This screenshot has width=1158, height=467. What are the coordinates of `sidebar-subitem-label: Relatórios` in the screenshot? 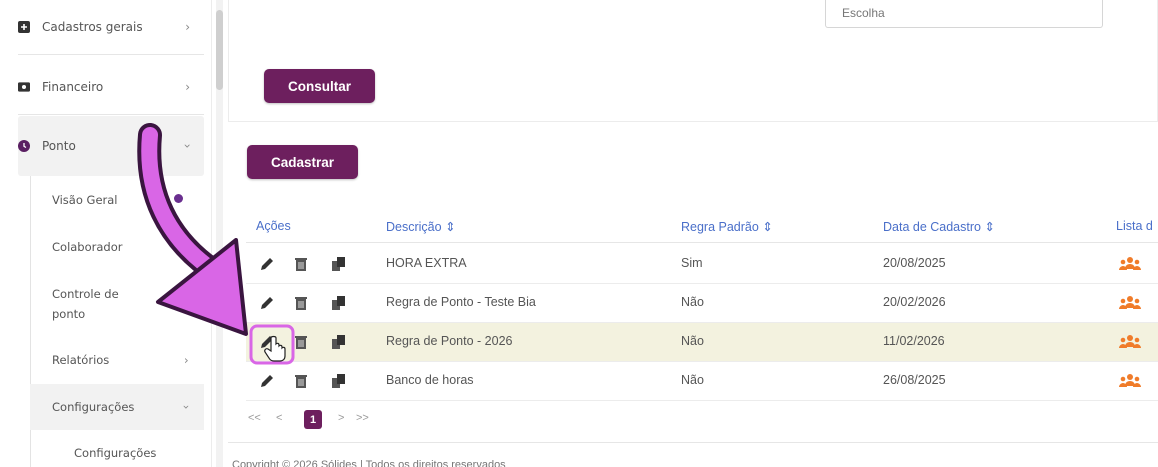 It's located at (81, 360).